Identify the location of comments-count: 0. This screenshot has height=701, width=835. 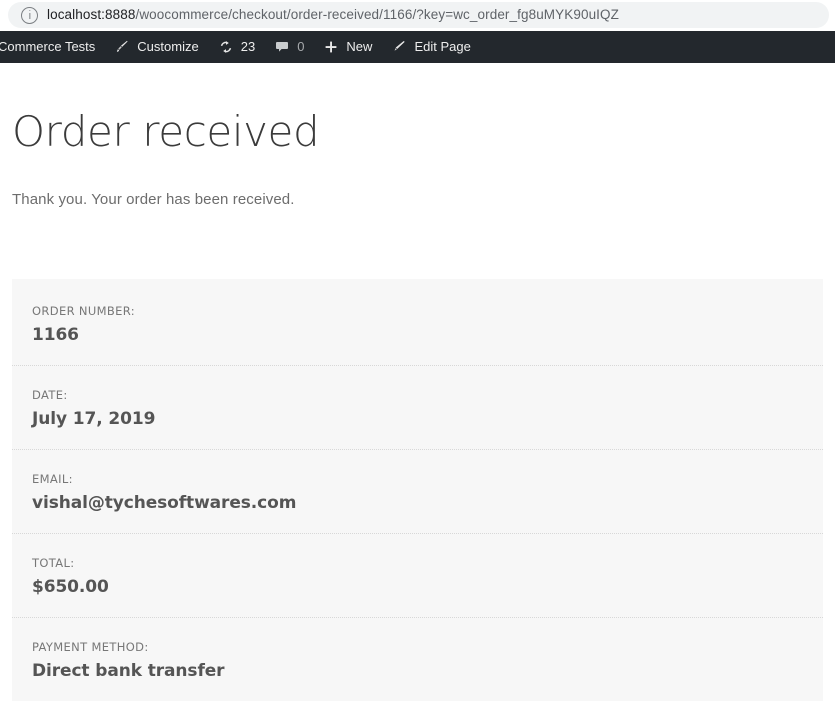
(301, 46).